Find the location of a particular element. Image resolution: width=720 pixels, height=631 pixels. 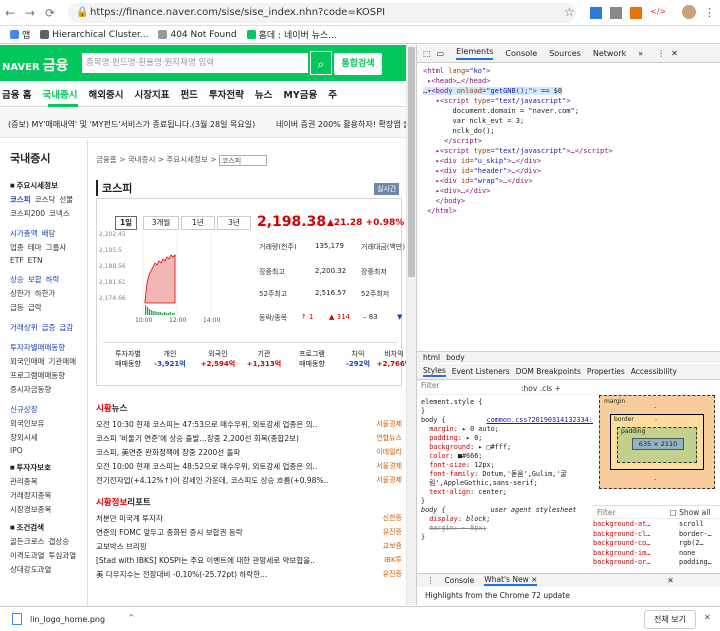

back-icon: ← is located at coordinates (10, 13).